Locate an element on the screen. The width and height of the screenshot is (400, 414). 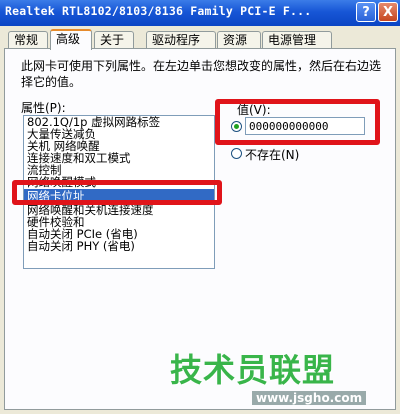
list-item: 自动关闭 PHY (省电) is located at coordinates (119, 246).